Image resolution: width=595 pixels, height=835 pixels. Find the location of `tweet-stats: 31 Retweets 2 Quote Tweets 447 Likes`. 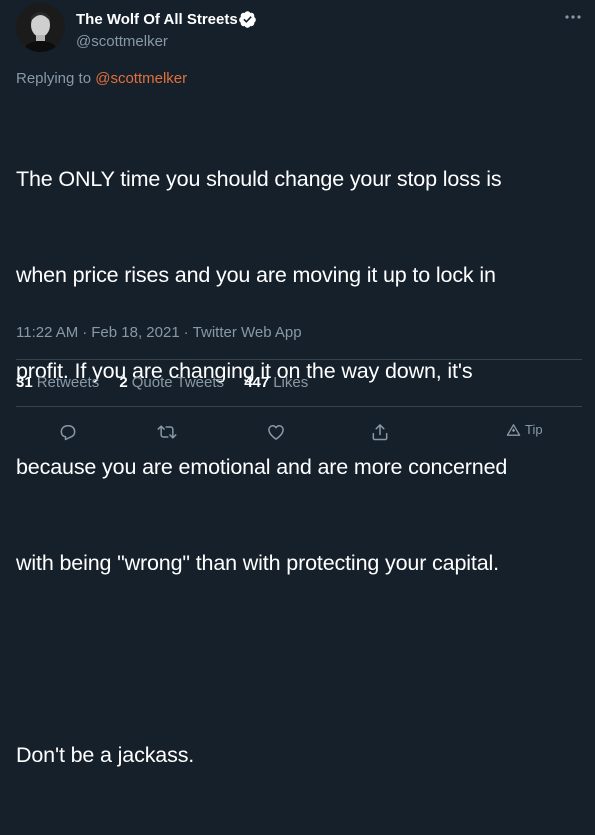

tweet-stats: 31 Retweets 2 Quote Tweets 447 Likes is located at coordinates (170, 382).